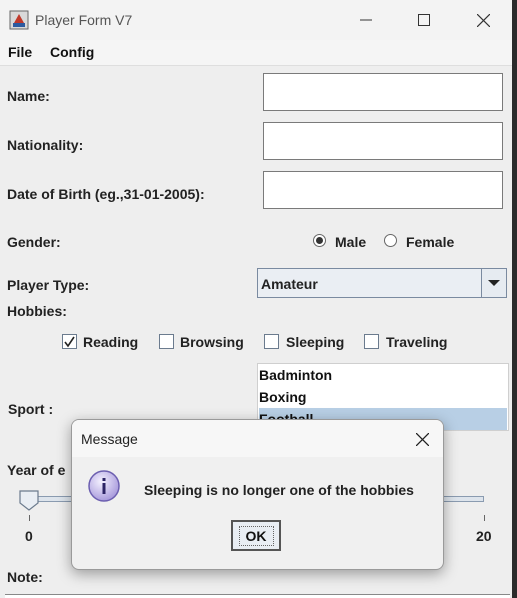 The height and width of the screenshot is (598, 517). Describe the element at coordinates (383, 397) in the screenshot. I see `sport-list-item: Boxing` at that location.